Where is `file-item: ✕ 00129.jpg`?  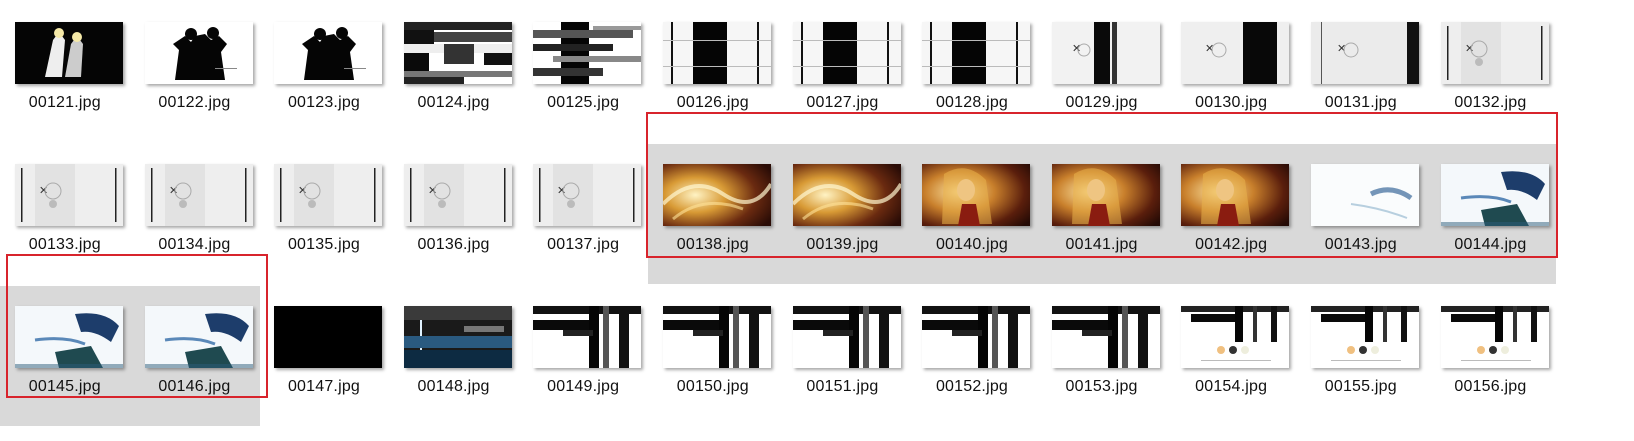 file-item: ✕ 00129.jpg is located at coordinates (1102, 72).